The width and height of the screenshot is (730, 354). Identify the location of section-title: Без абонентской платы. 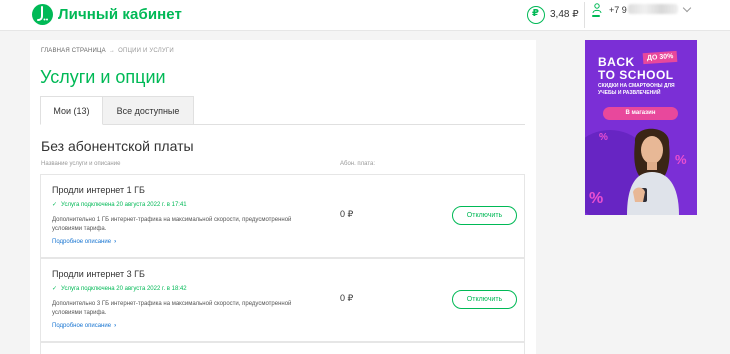
(117, 146).